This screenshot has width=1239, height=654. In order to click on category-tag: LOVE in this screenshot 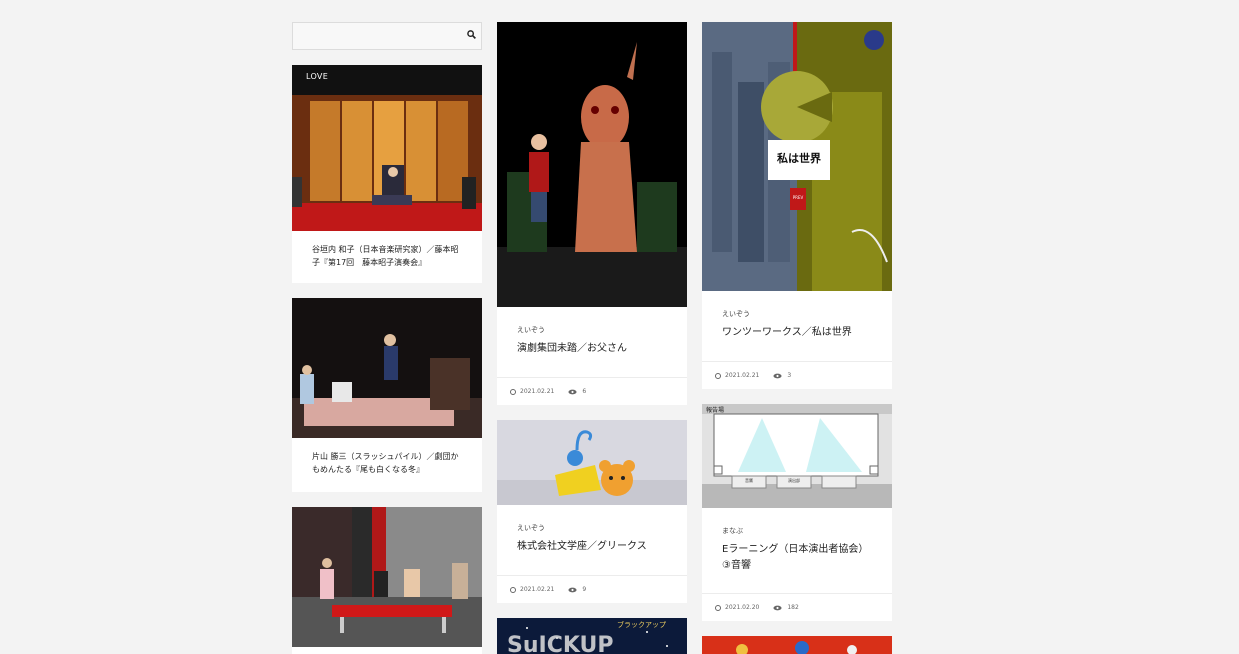, I will do `click(317, 76)`.